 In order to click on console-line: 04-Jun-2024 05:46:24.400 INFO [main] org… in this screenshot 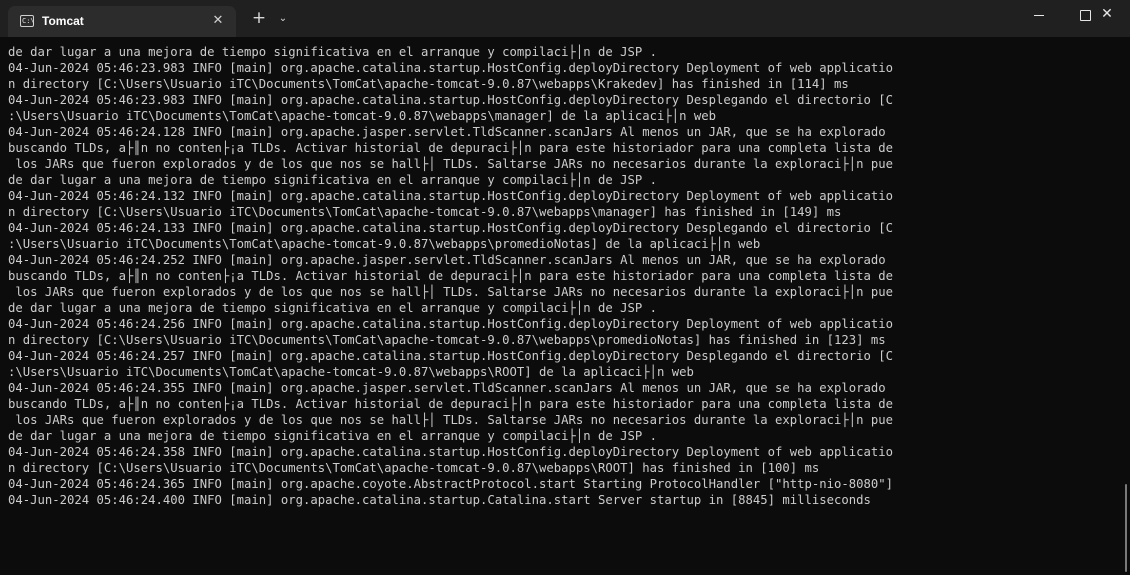, I will do `click(439, 500)`.